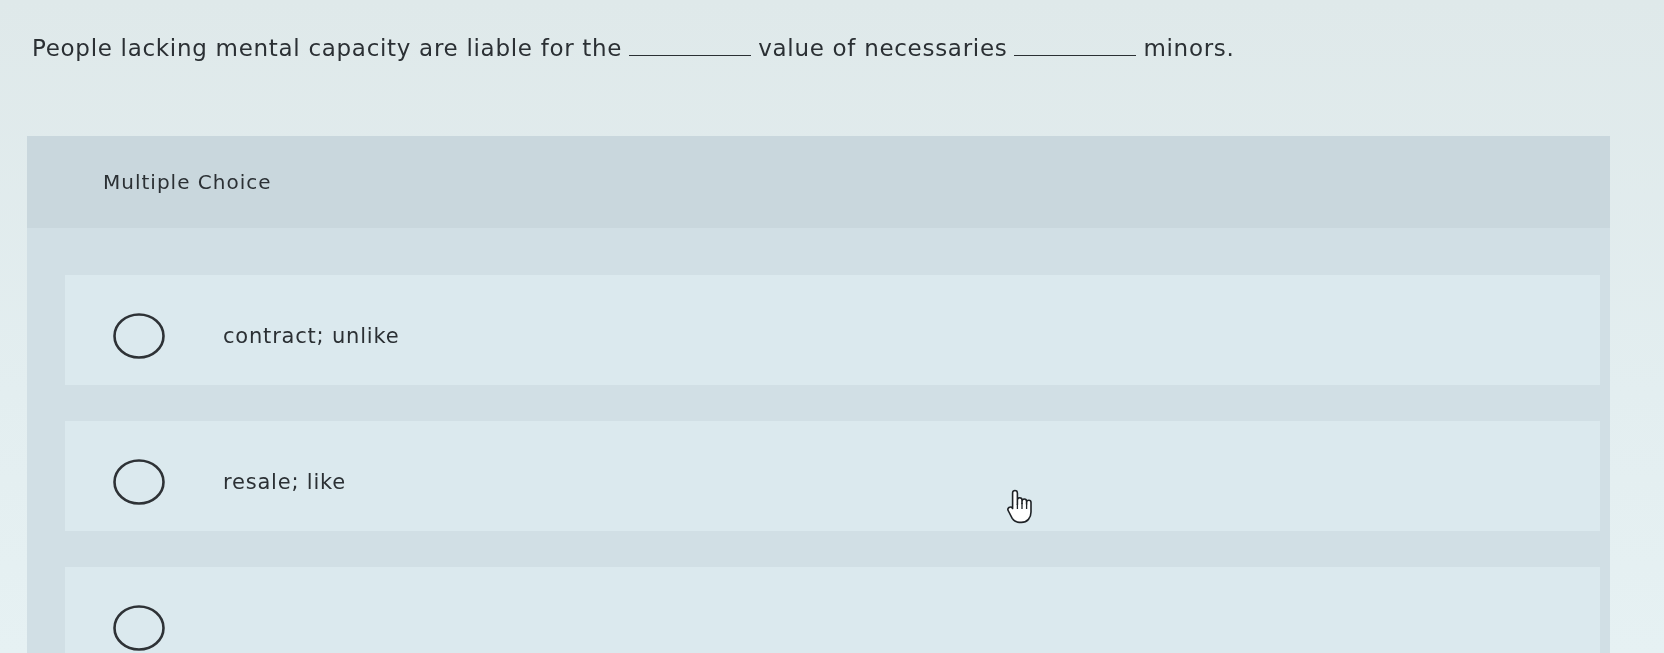 The width and height of the screenshot is (1664, 653). What do you see at coordinates (327, 48) in the screenshot?
I see `question-text: People lacking mental capacity are liable for the` at bounding box center [327, 48].